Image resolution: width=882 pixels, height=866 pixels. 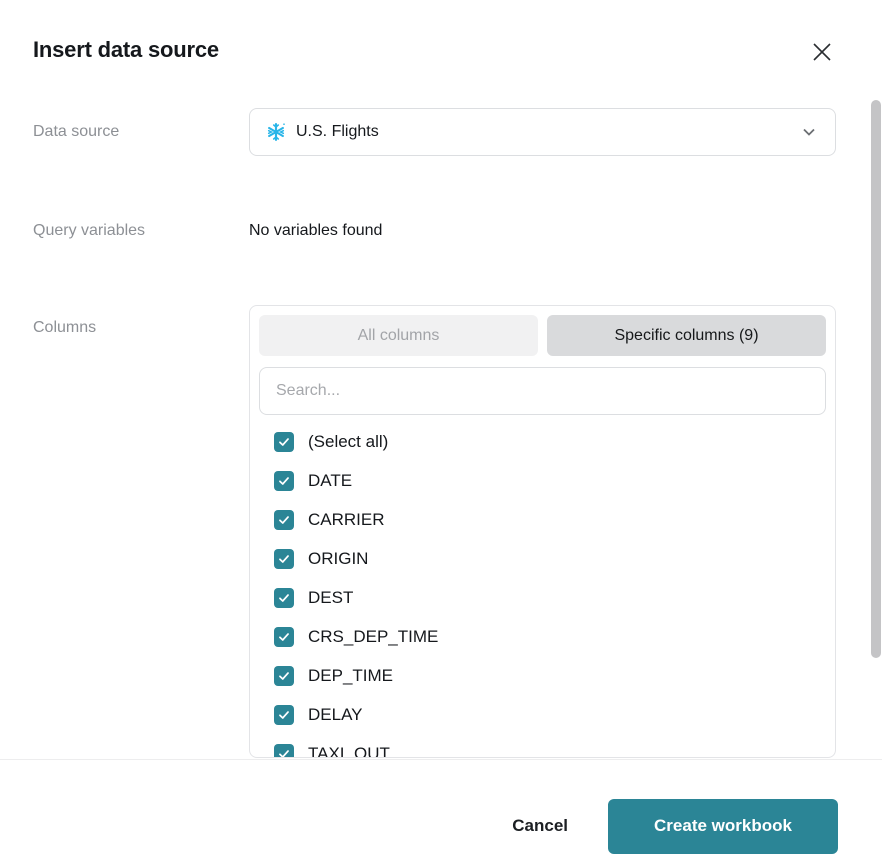 What do you see at coordinates (338, 558) in the screenshot?
I see `column-name-label: ORIGIN` at bounding box center [338, 558].